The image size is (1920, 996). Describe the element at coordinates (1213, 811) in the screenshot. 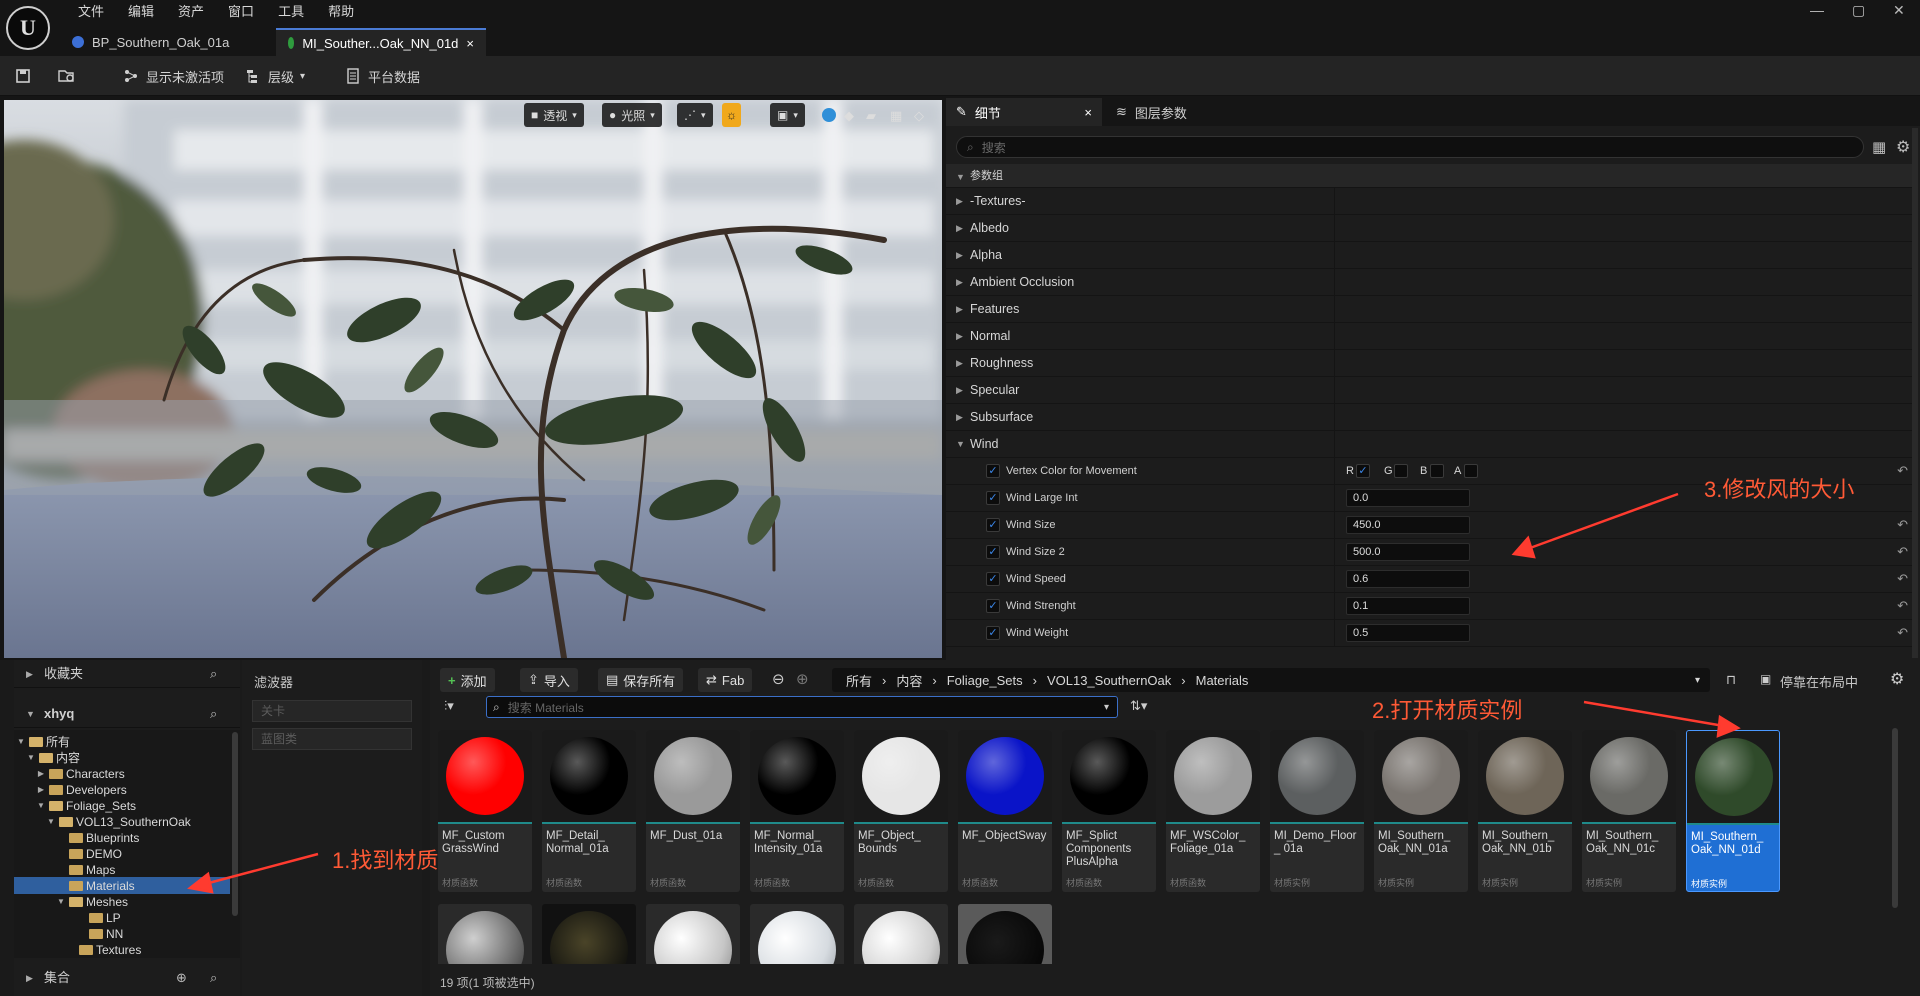

I see `asset-tile: MF_WSColor_ Foliage_01a 材质函数` at that location.